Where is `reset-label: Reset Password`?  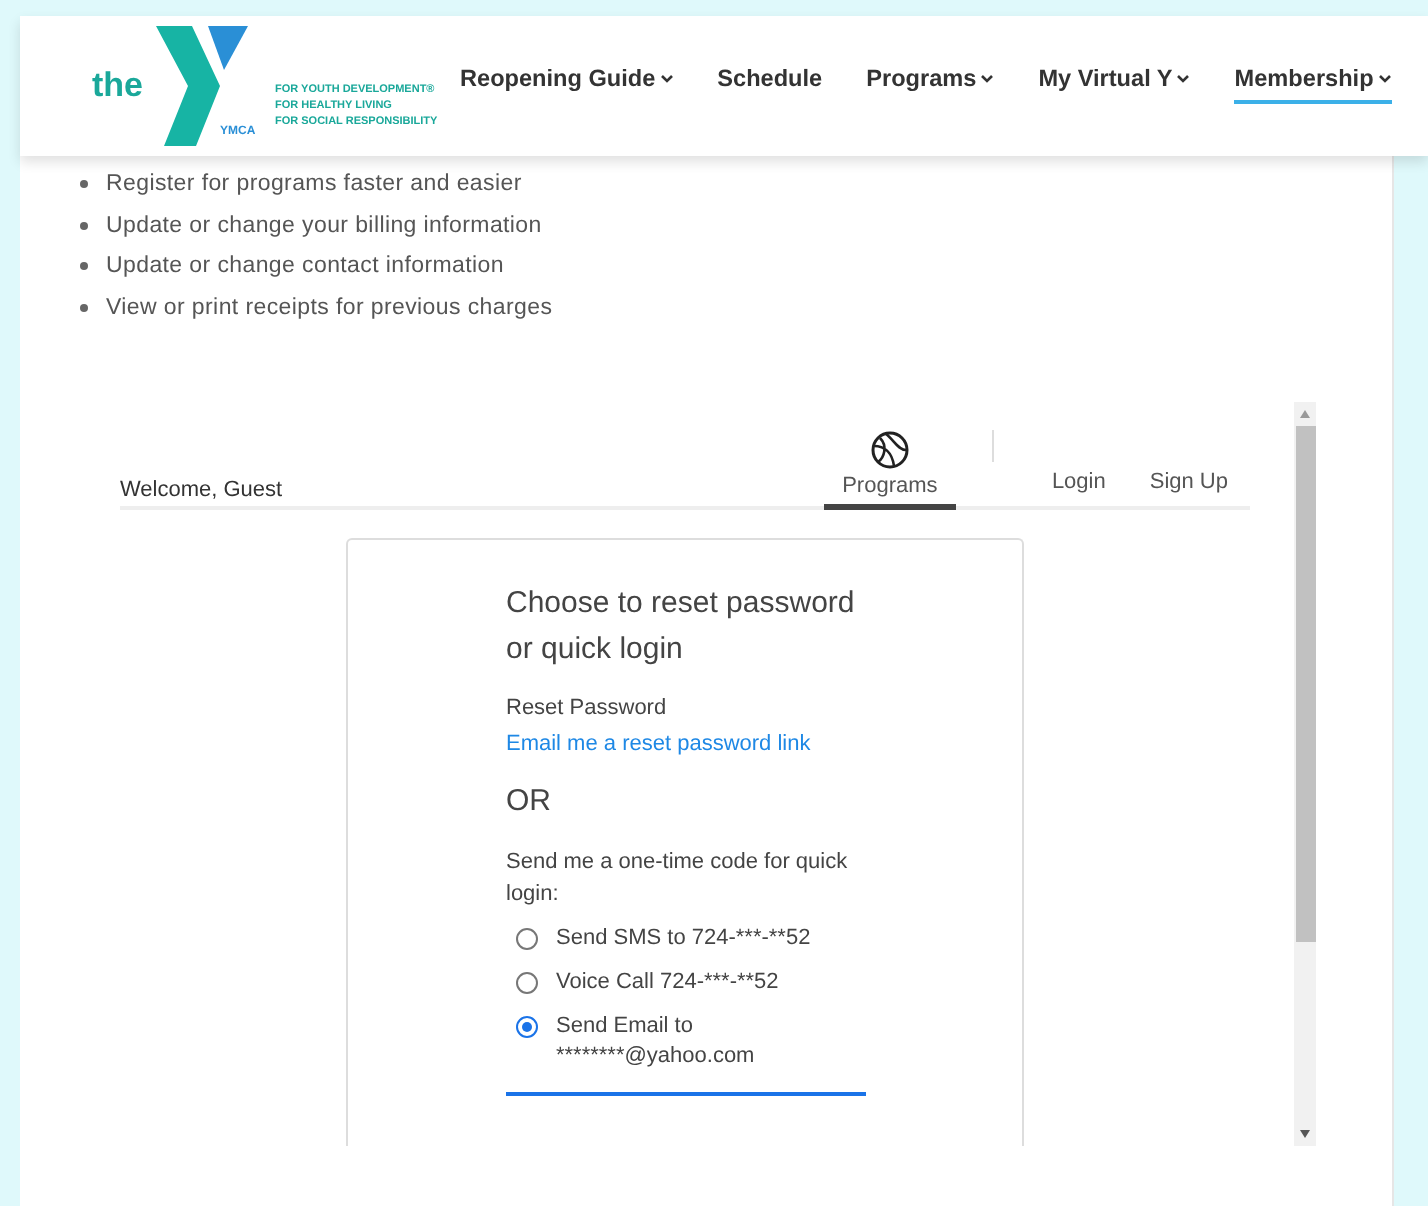
reset-label: Reset Password is located at coordinates (587, 709).